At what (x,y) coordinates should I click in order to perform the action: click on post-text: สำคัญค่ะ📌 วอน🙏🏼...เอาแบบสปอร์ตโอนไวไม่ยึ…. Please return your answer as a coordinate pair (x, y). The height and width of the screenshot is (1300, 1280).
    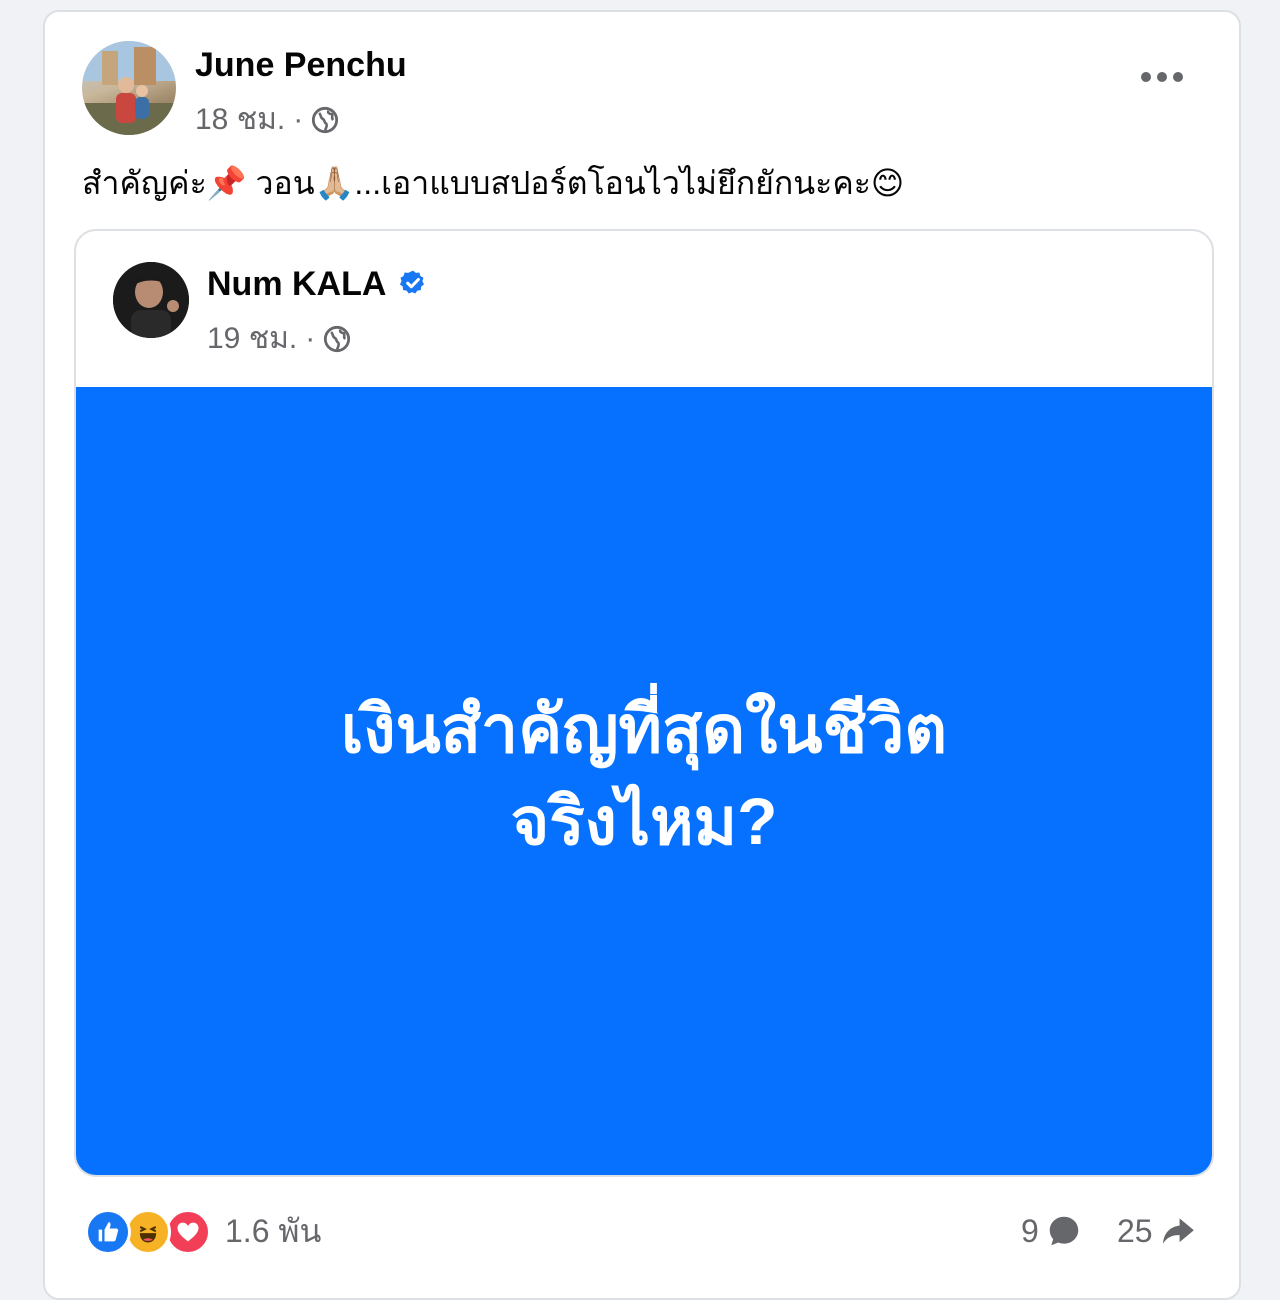
    Looking at the image, I should click on (493, 183).